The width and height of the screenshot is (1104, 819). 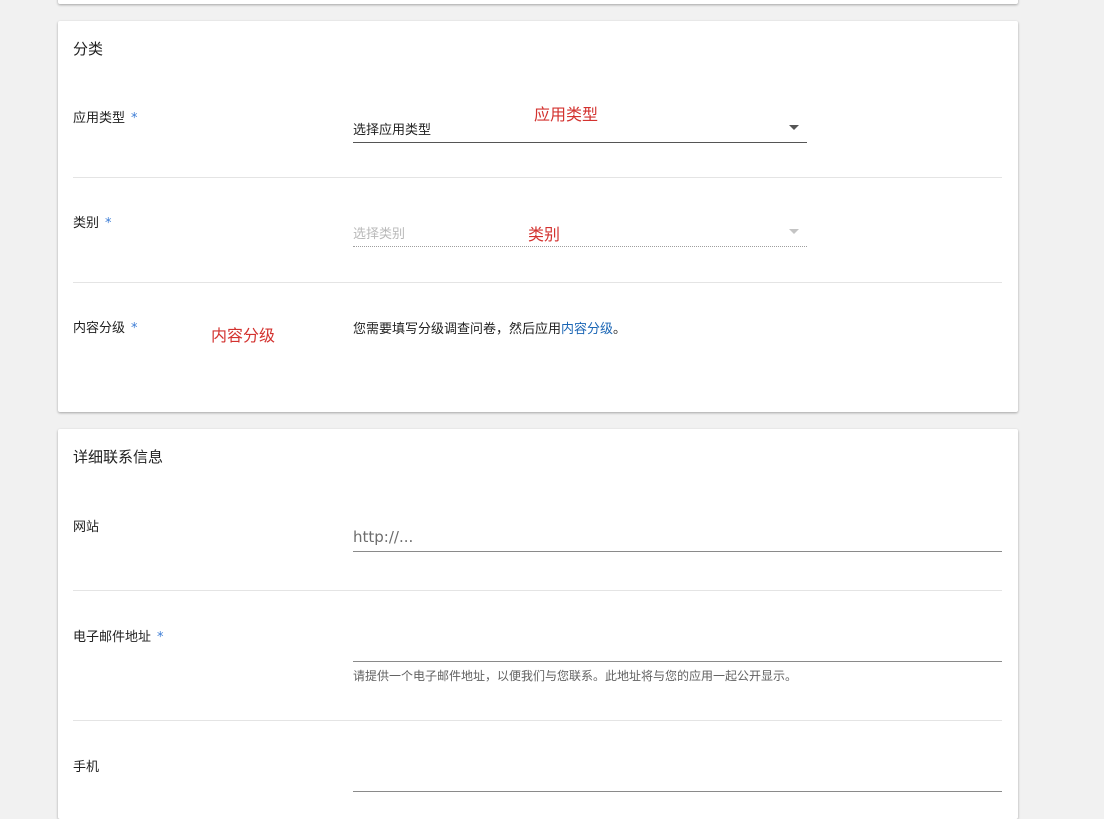 What do you see at coordinates (587, 329) in the screenshot?
I see `content-rating-link: 内容分级` at bounding box center [587, 329].